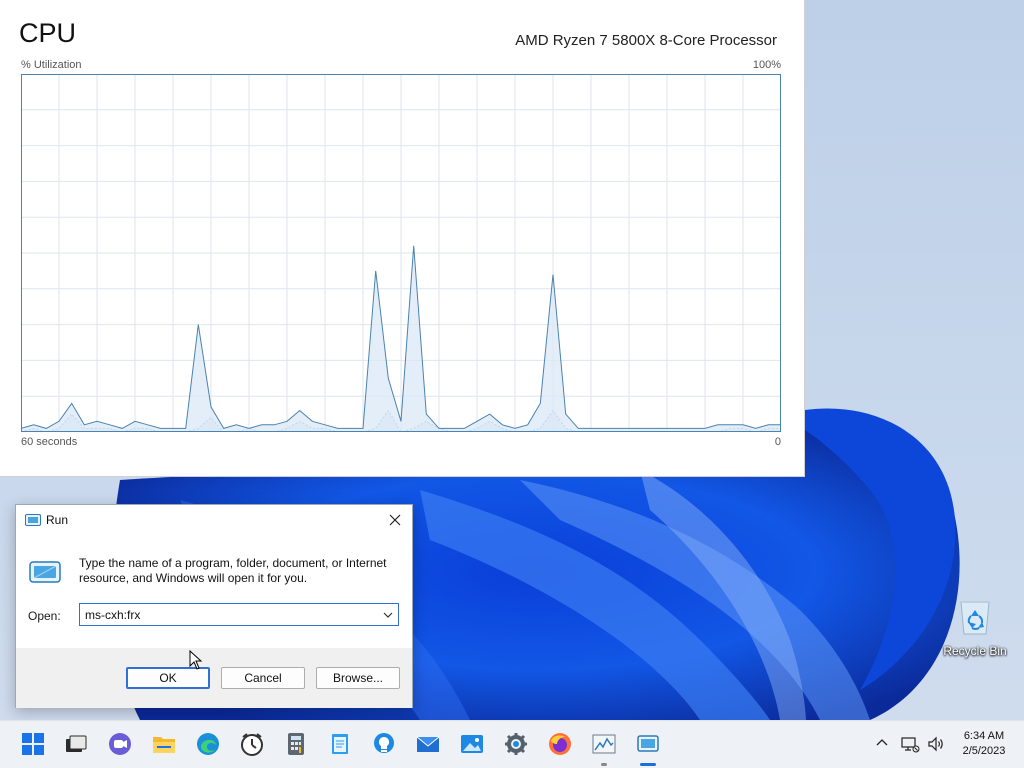  Describe the element at coordinates (76, 744) in the screenshot. I see `task-view-icon` at that location.